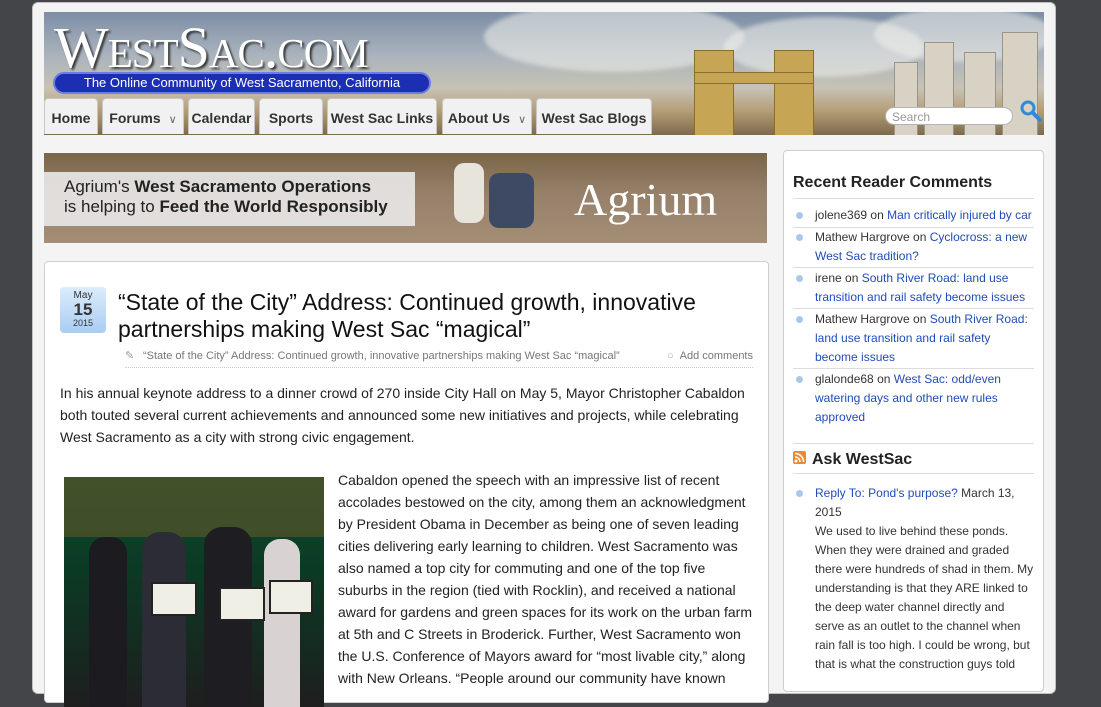 This screenshot has width=1101, height=707. Describe the element at coordinates (1031, 111) in the screenshot. I see `search-icon` at that location.